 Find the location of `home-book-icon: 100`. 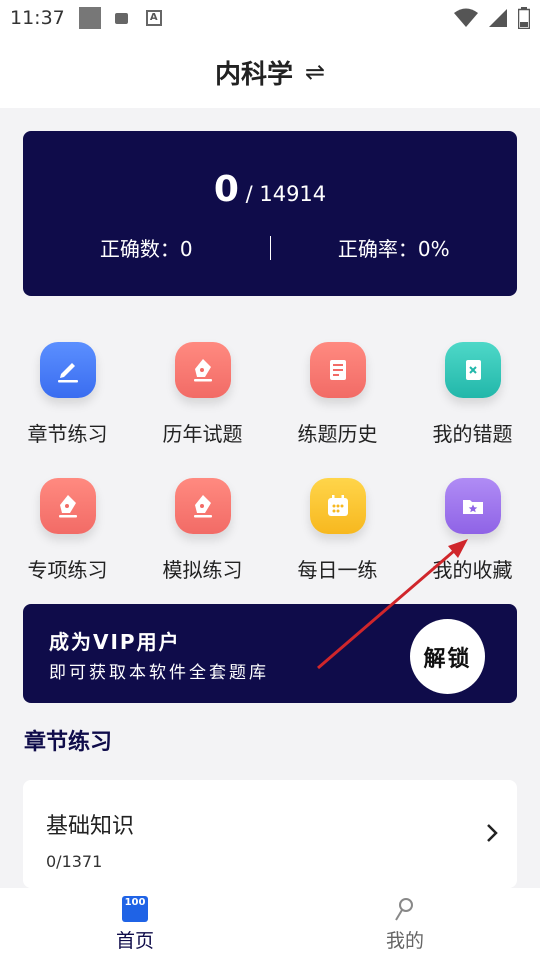

home-book-icon: 100 is located at coordinates (135, 909).